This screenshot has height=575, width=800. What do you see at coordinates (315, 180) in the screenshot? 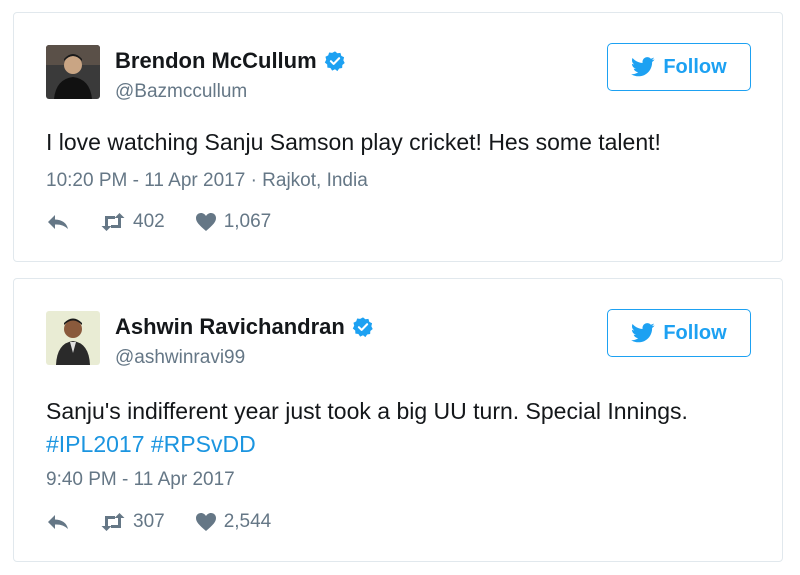
I see `tweet-location: Rajkot, India` at bounding box center [315, 180].